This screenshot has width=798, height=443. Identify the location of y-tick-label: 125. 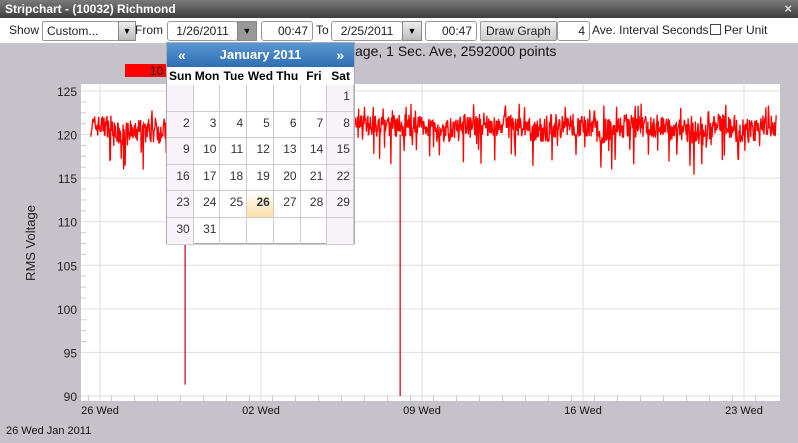
(67, 92).